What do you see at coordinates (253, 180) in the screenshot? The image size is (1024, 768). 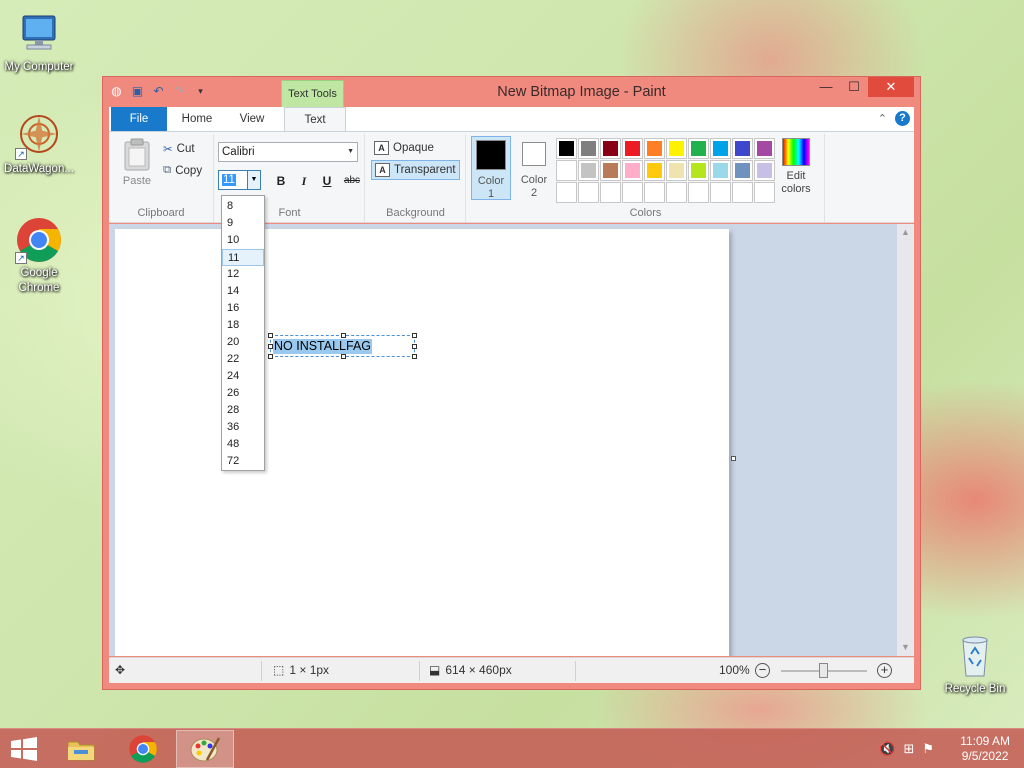 I see `chevron-down-icon: ▼` at bounding box center [253, 180].